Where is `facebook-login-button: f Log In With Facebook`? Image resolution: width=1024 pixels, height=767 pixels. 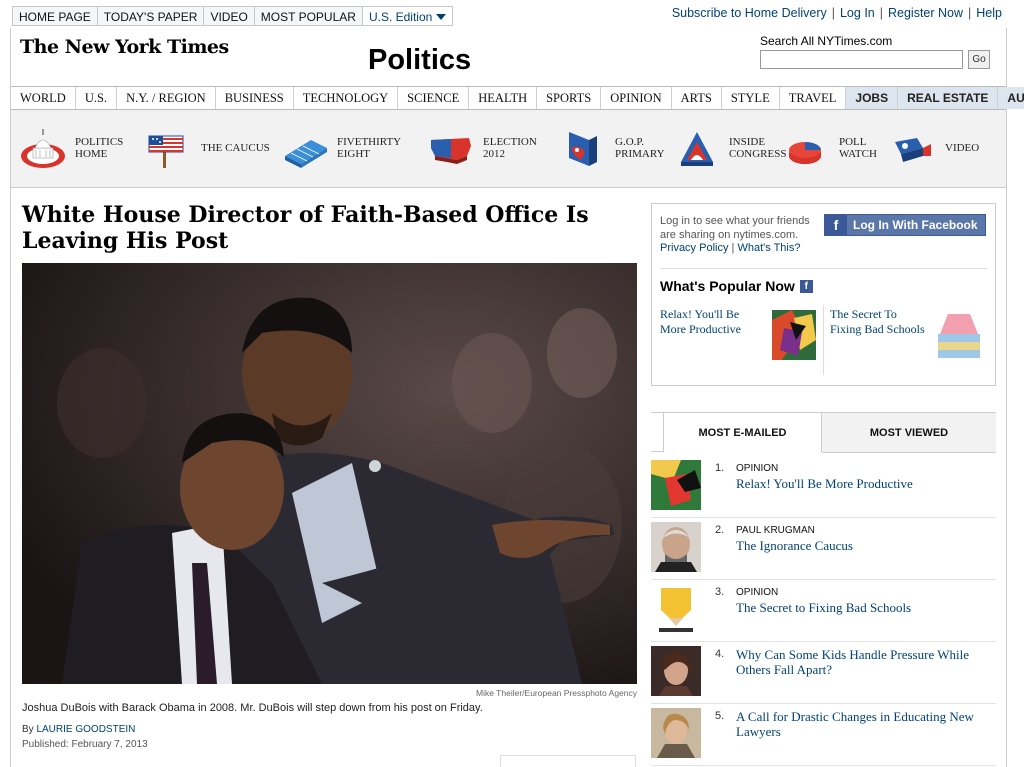 facebook-login-button: f Log In With Facebook is located at coordinates (905, 225).